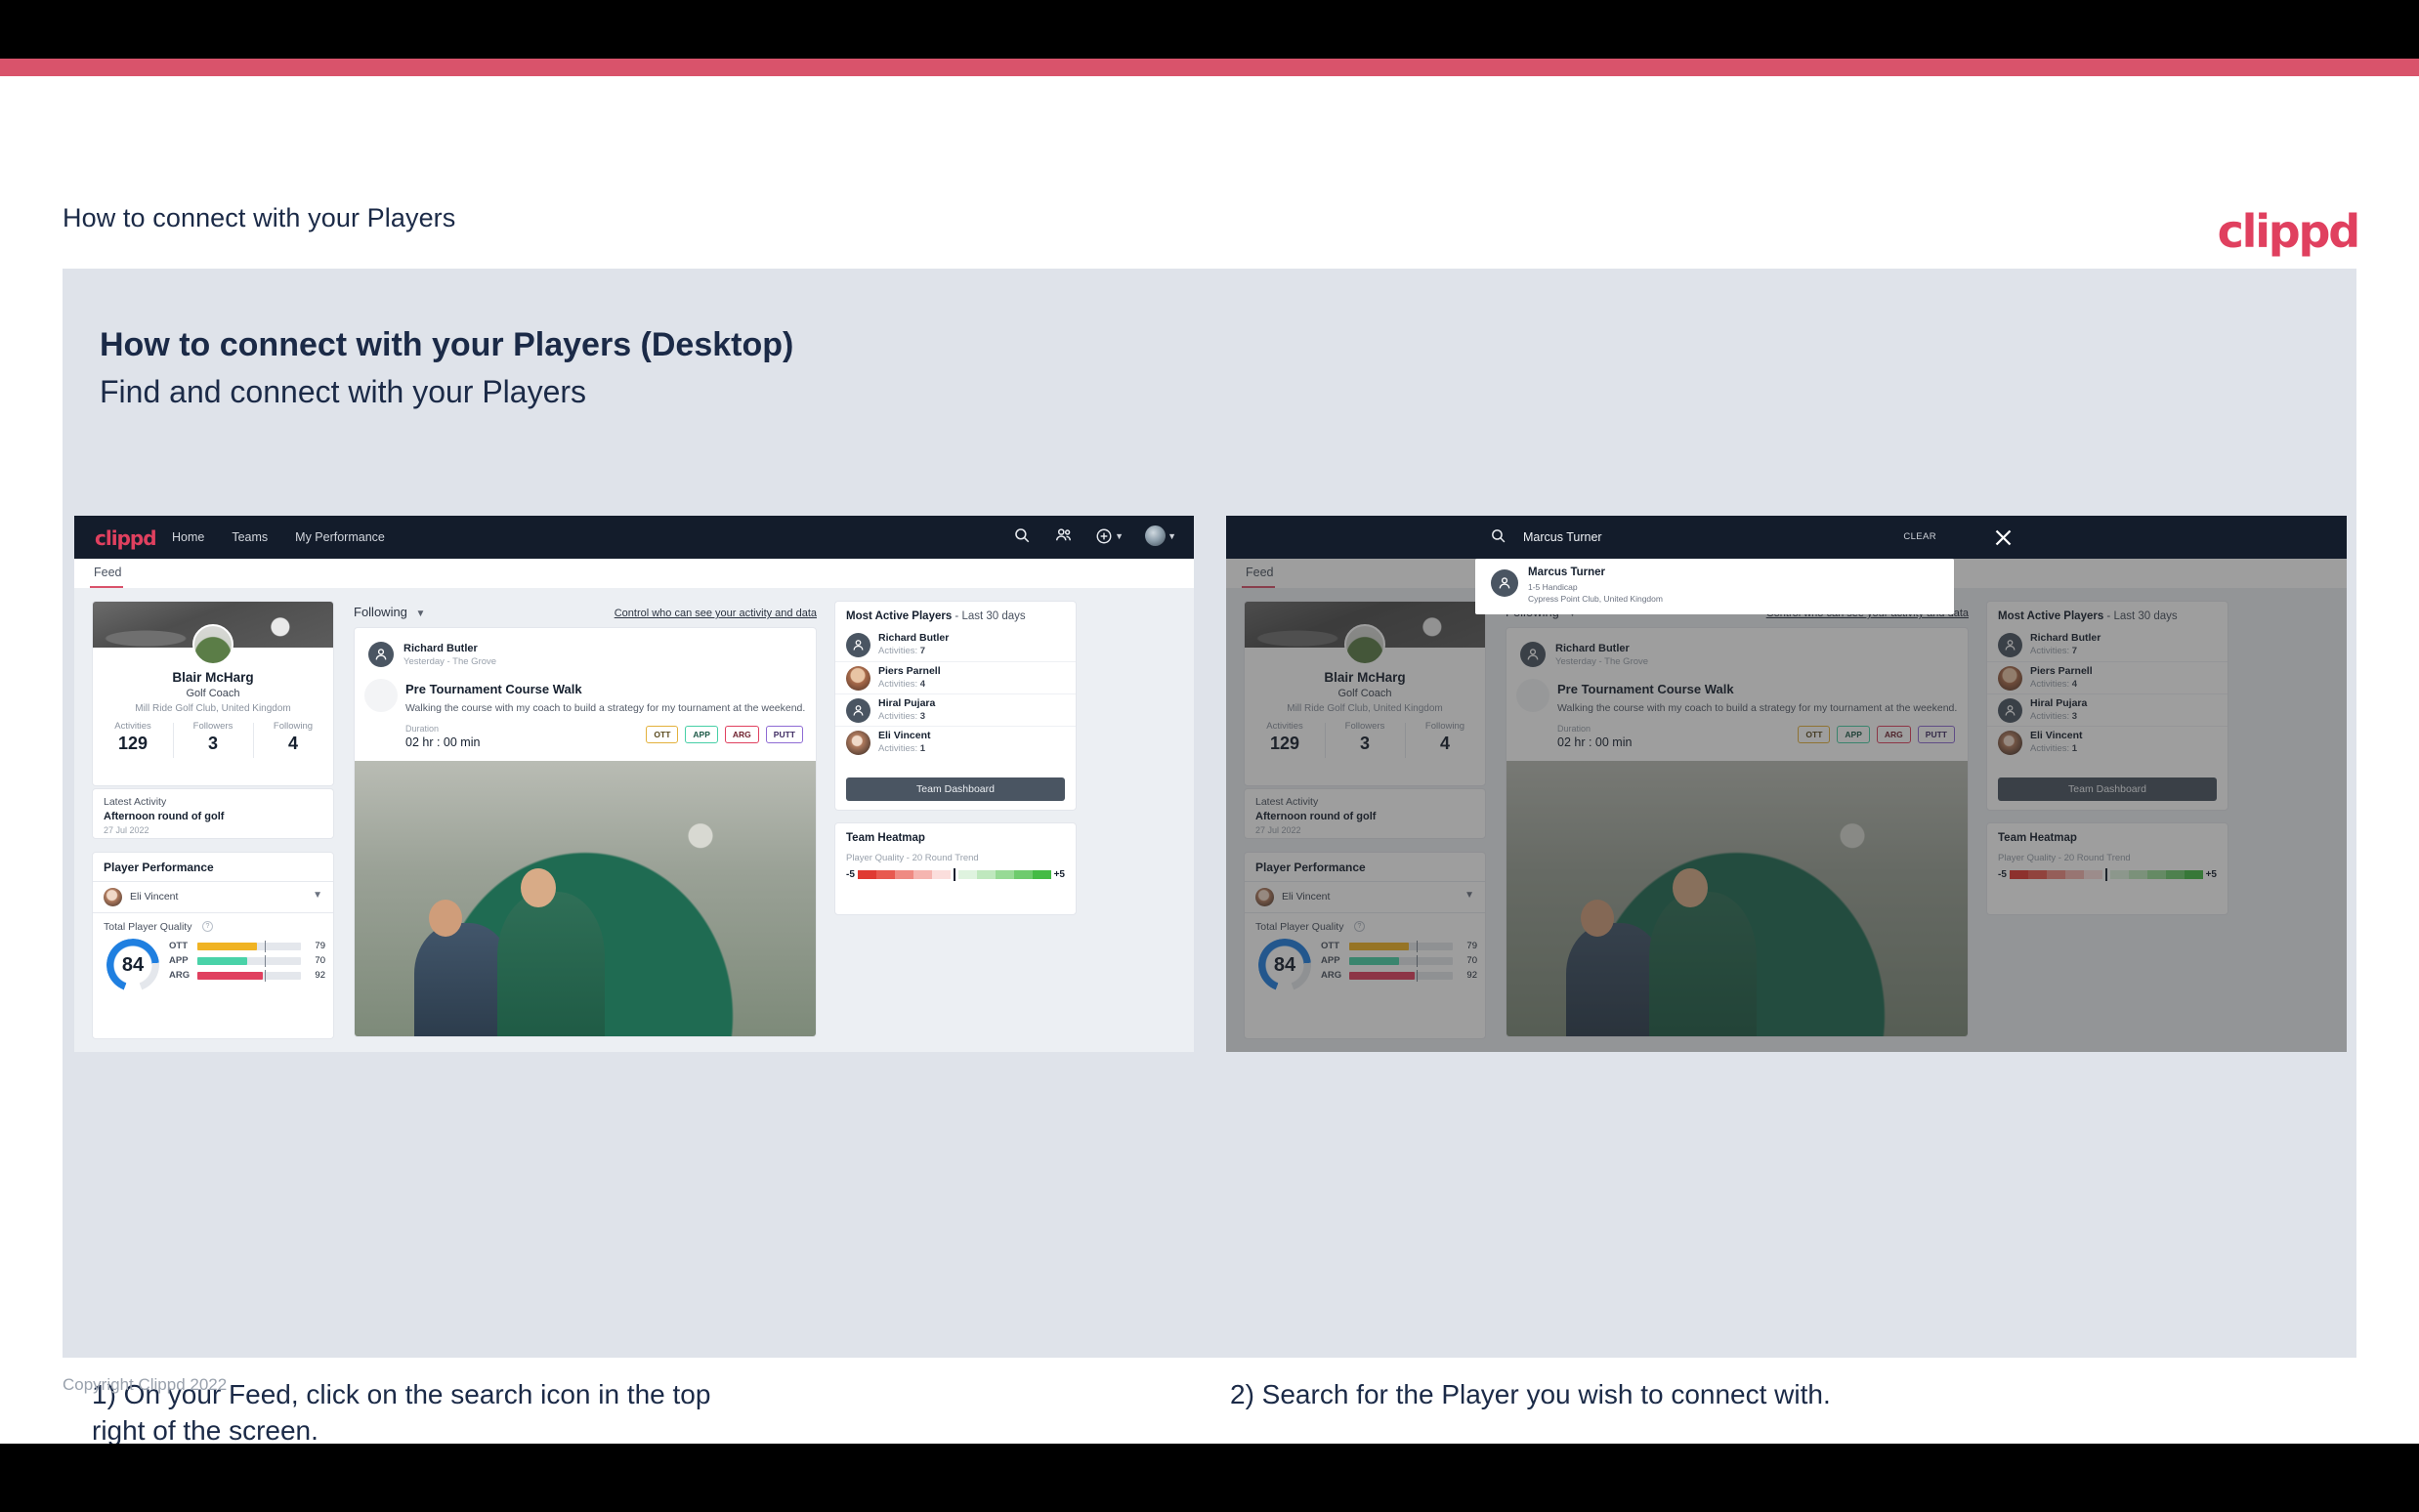 The image size is (2419, 1512). Describe the element at coordinates (1209, 29) in the screenshot. I see `top-black-band` at that location.